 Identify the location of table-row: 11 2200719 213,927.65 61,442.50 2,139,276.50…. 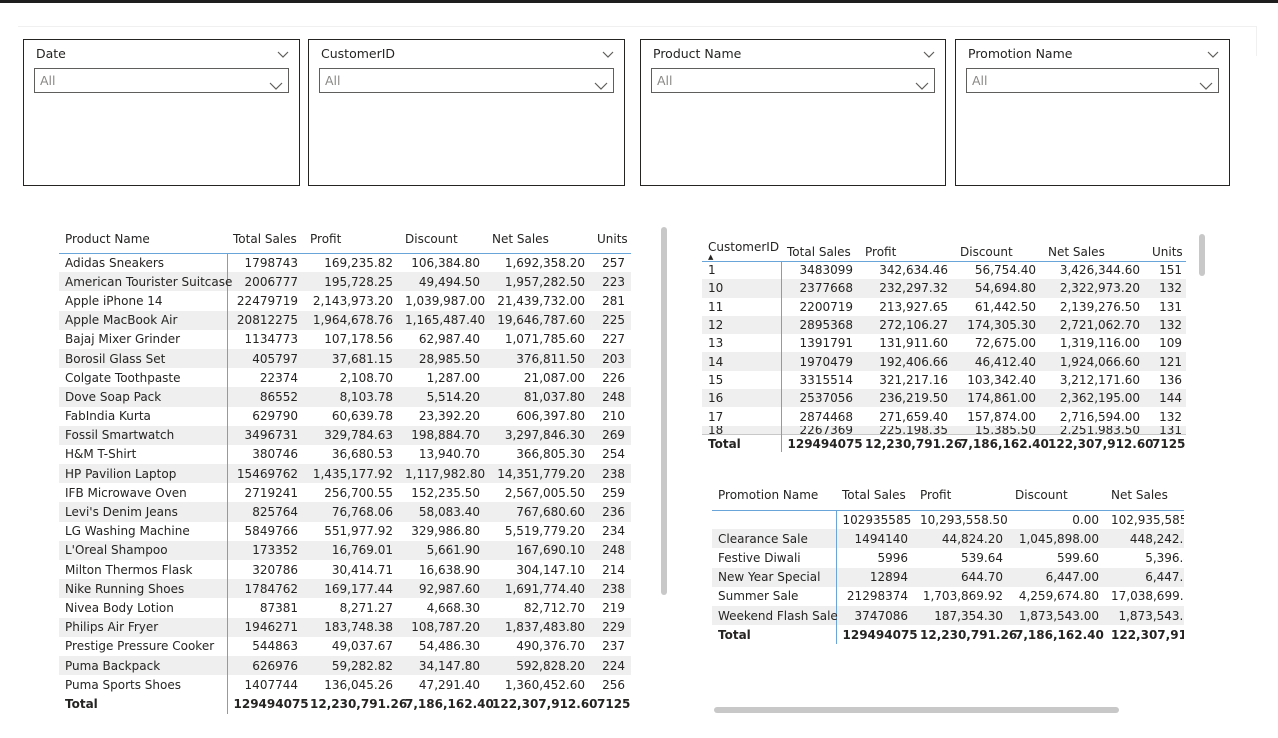
(944, 306).